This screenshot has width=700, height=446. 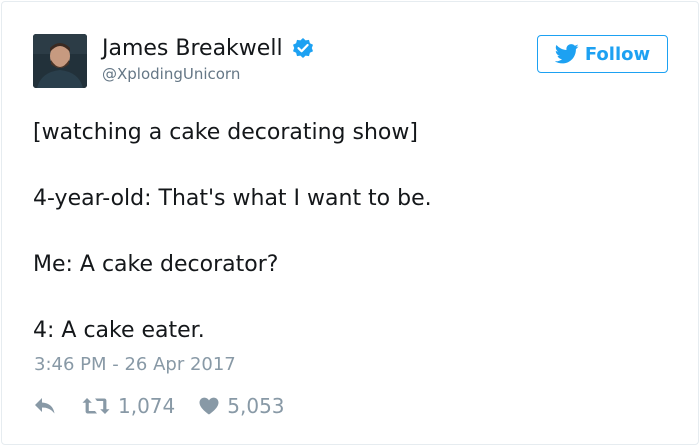 I want to click on tweet-actions: 1,074 5,053, so click(x=159, y=406).